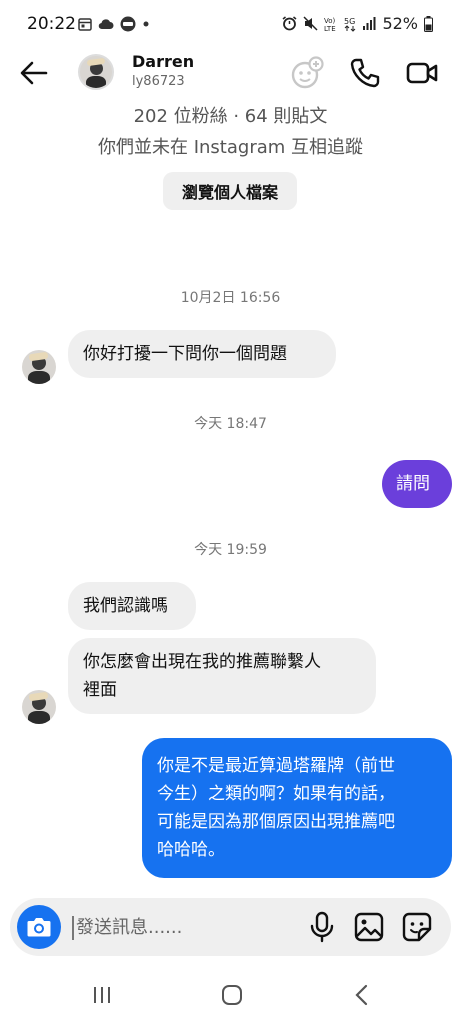 This screenshot has height=1024, width=461. What do you see at coordinates (330, 21) in the screenshot?
I see `svg-text: Vo)` at bounding box center [330, 21].